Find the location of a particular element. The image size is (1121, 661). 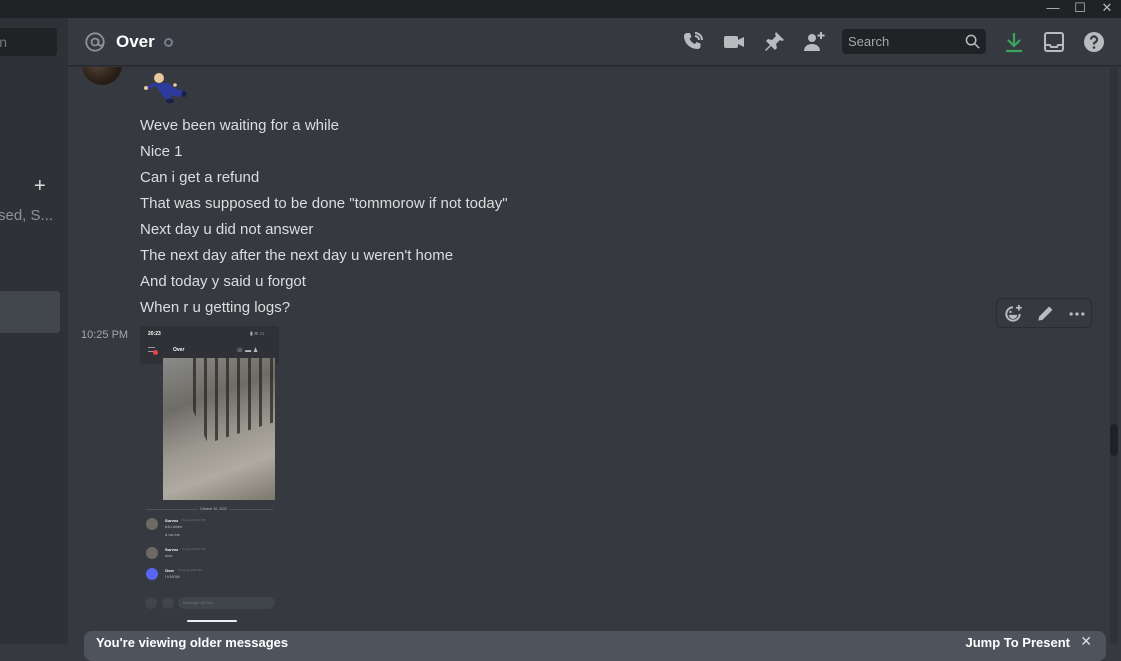

video-call-icon is located at coordinates (734, 42).